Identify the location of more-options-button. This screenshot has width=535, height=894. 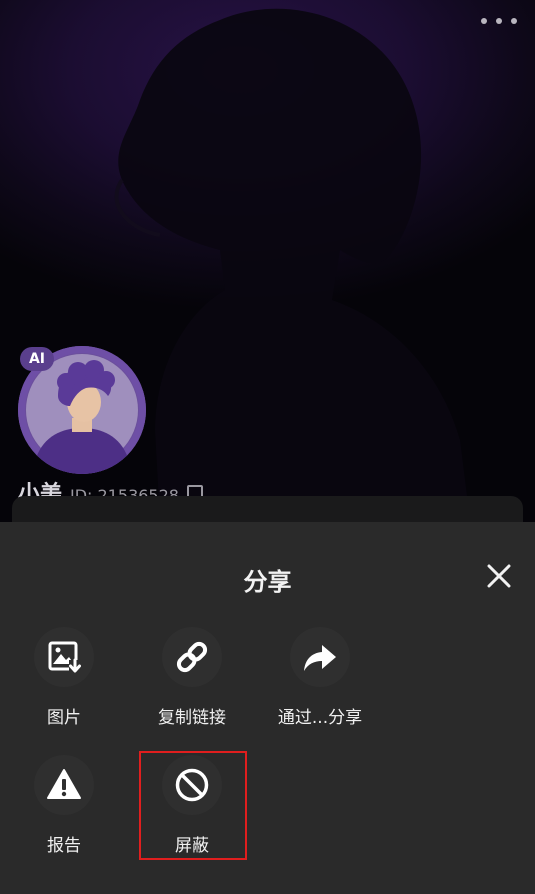
(499, 21).